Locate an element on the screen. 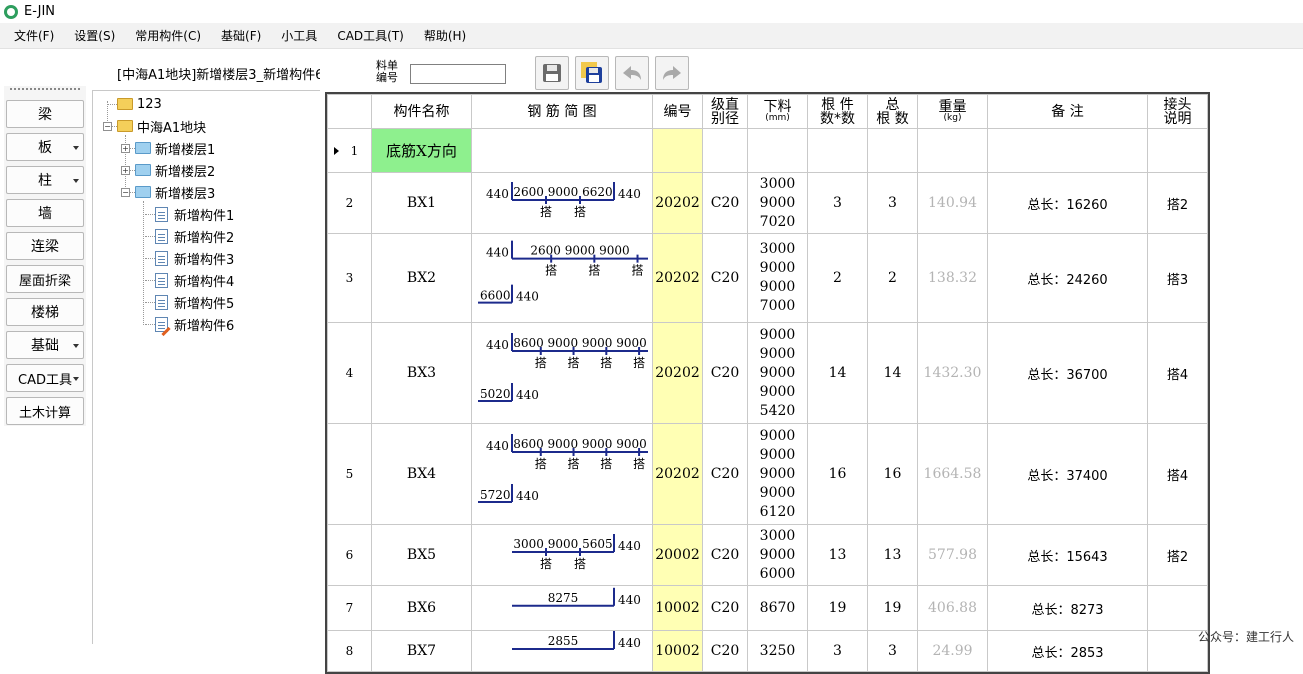 The height and width of the screenshot is (674, 1303). cell-weight: 138.32 is located at coordinates (952, 278).